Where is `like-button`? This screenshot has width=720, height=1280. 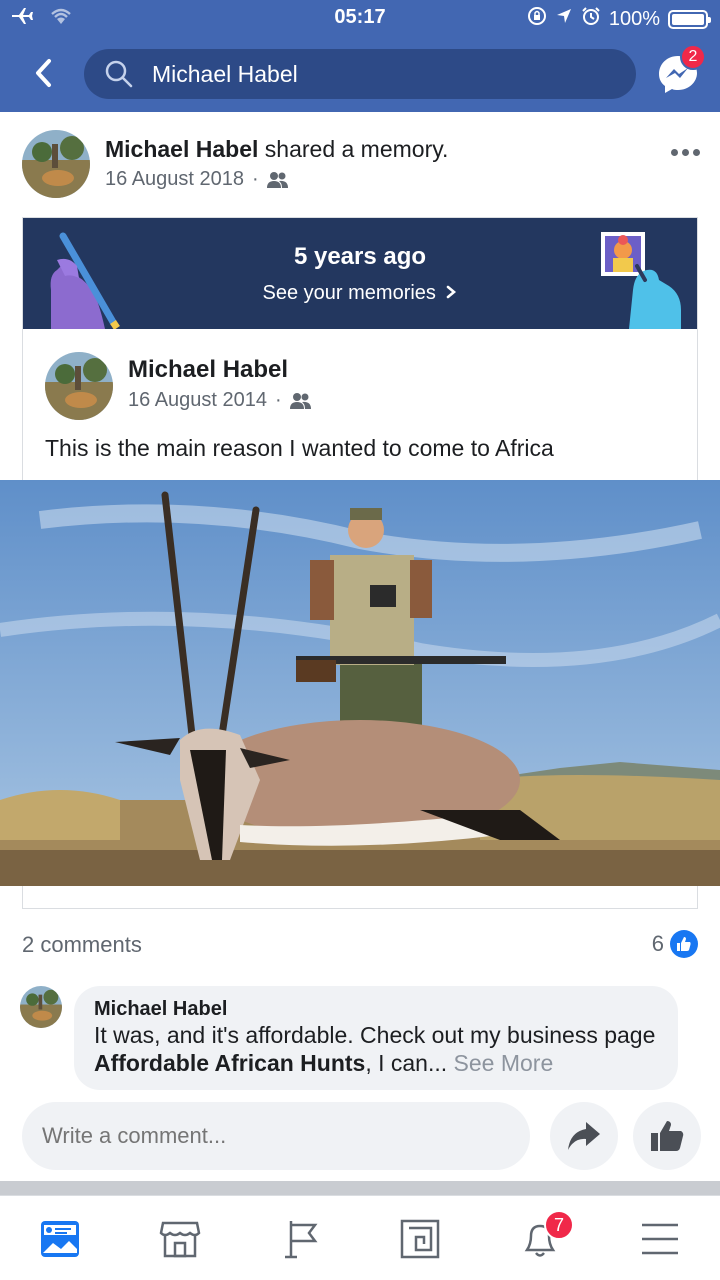 like-button is located at coordinates (667, 1136).